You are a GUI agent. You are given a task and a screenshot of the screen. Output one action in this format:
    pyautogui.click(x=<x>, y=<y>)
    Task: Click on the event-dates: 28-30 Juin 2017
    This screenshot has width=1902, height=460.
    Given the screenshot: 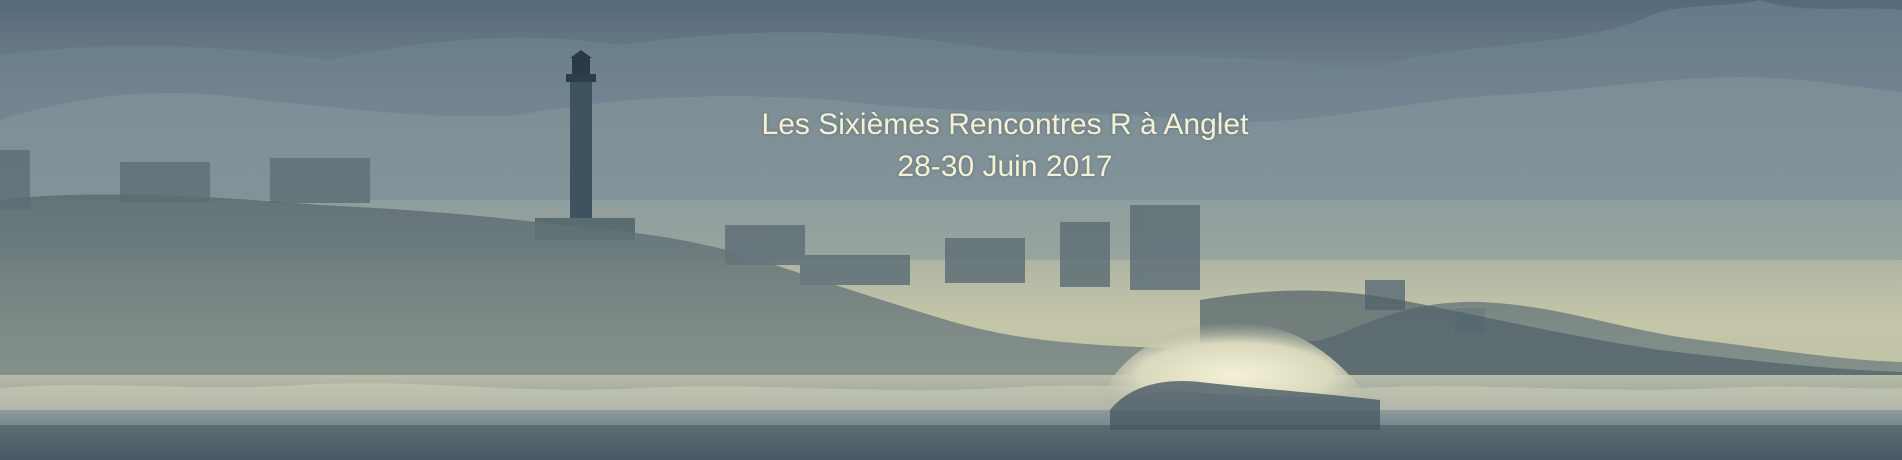 What is the action you would take?
    pyautogui.click(x=1005, y=166)
    